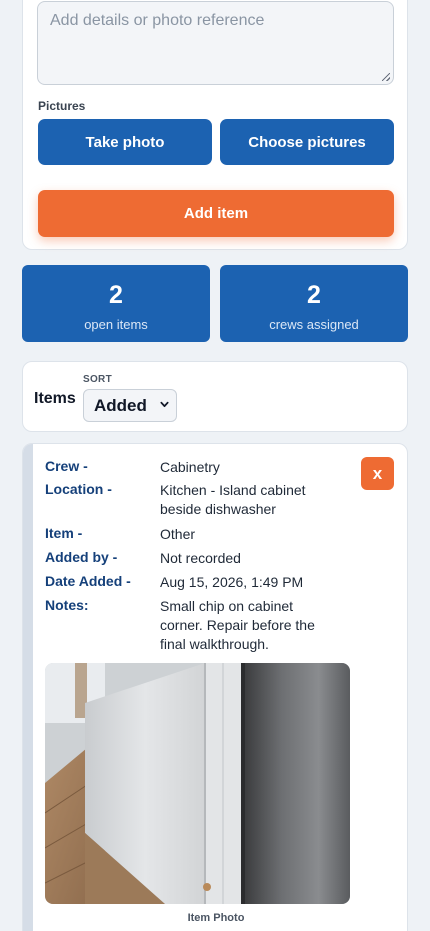  What do you see at coordinates (232, 582) in the screenshot?
I see `date-added-value: Aug 15, 2026, 1:49 PM` at bounding box center [232, 582].